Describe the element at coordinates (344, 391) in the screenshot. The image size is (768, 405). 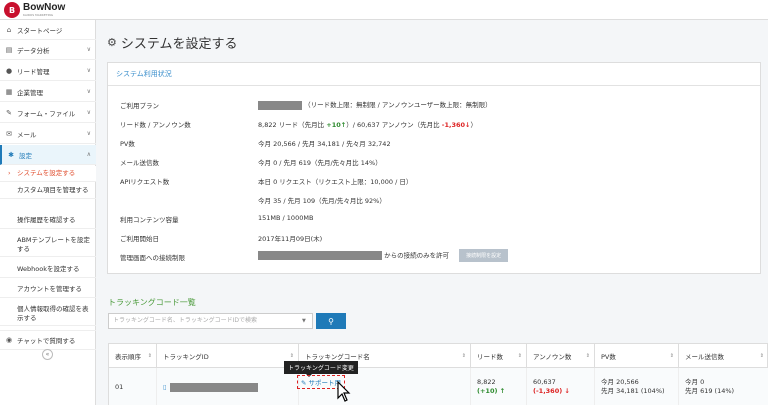
I see `mouse-cursor-icon` at that location.